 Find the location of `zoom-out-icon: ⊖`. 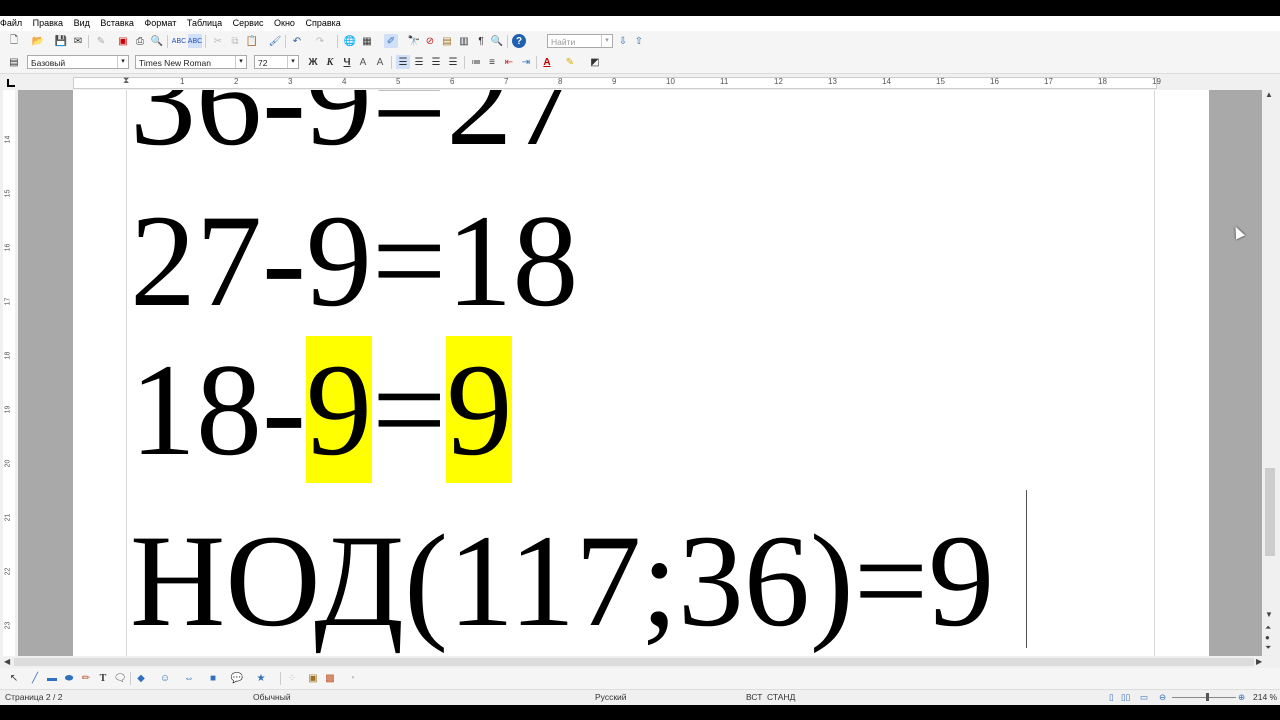

zoom-out-icon: ⊖ is located at coordinates (1162, 697).